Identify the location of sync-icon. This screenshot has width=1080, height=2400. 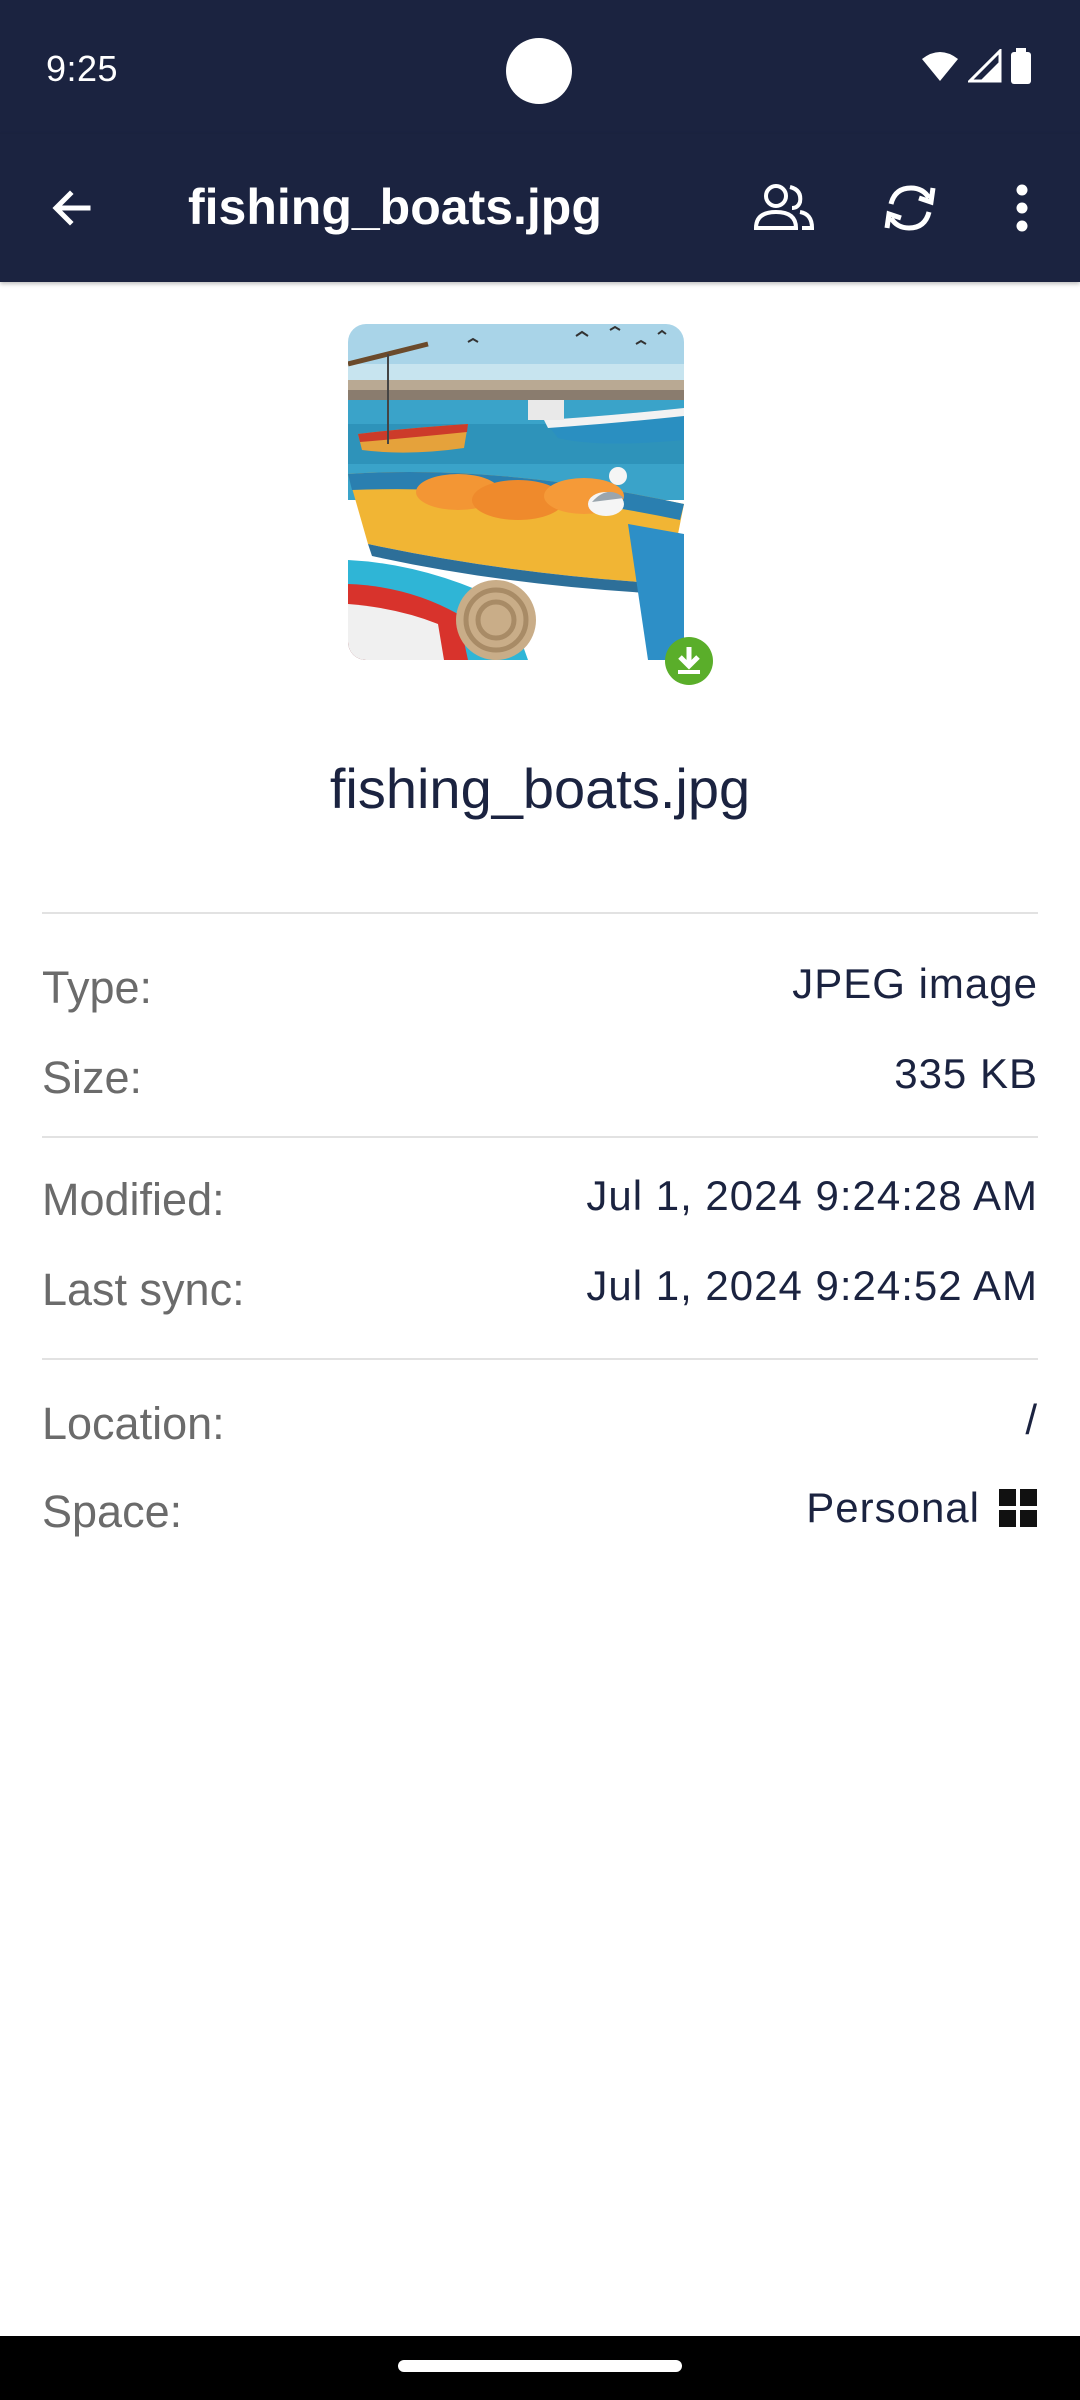
(910, 208).